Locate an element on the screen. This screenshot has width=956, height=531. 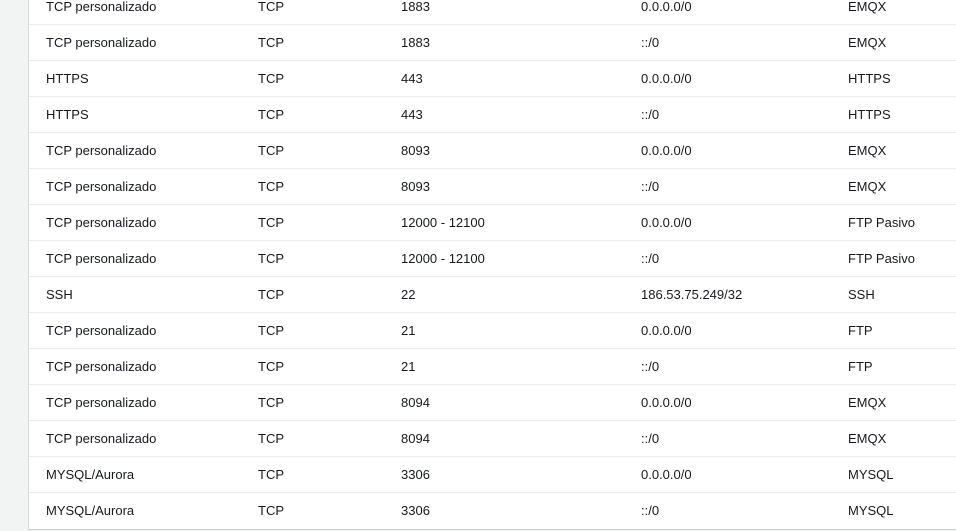
rule-type-cell: SSH is located at coordinates (59, 294).